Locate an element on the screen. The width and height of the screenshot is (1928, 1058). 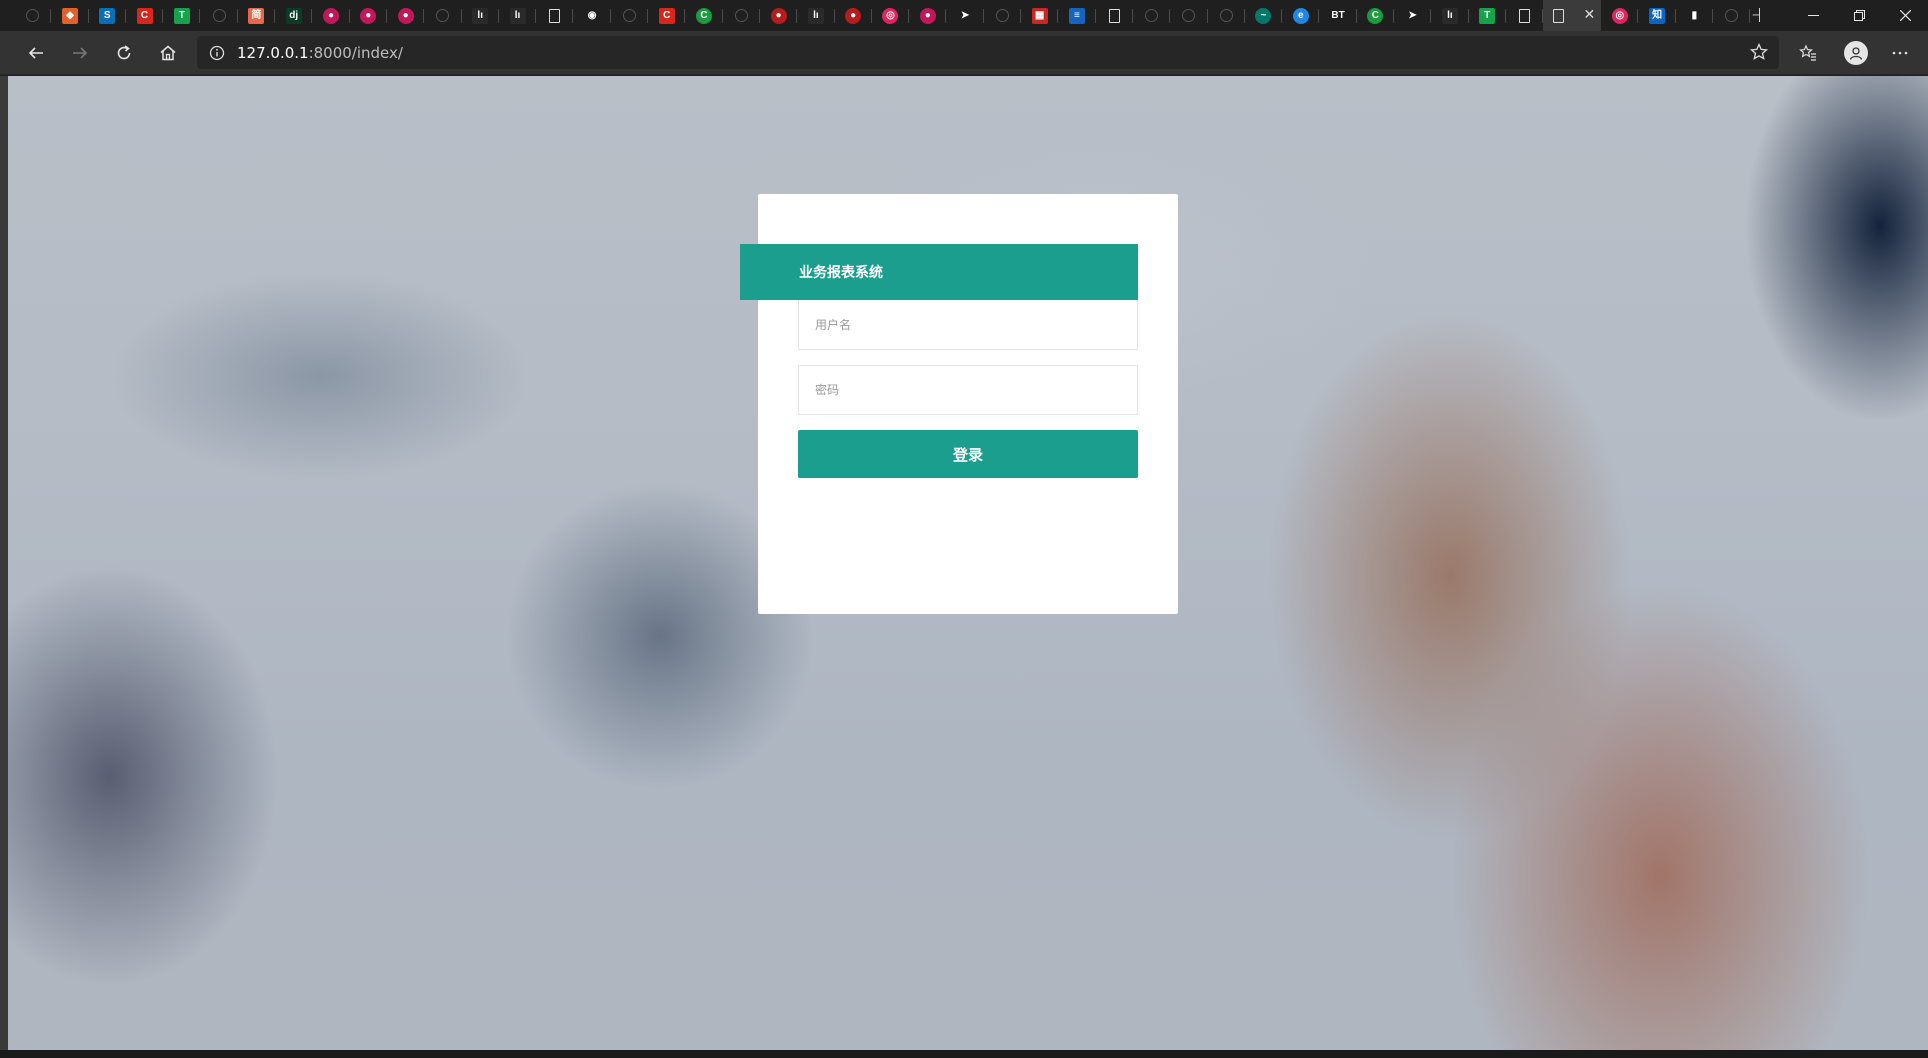
tab-list: ◆ S C T 简 dj ● ● ● lı lı ◉ C C ● lı ● ◎ ● ➤ ▦ ≡ ~ e BT C ➤ lı T ✕ ◎ 知 ▮ + is located at coordinates (880, 15).